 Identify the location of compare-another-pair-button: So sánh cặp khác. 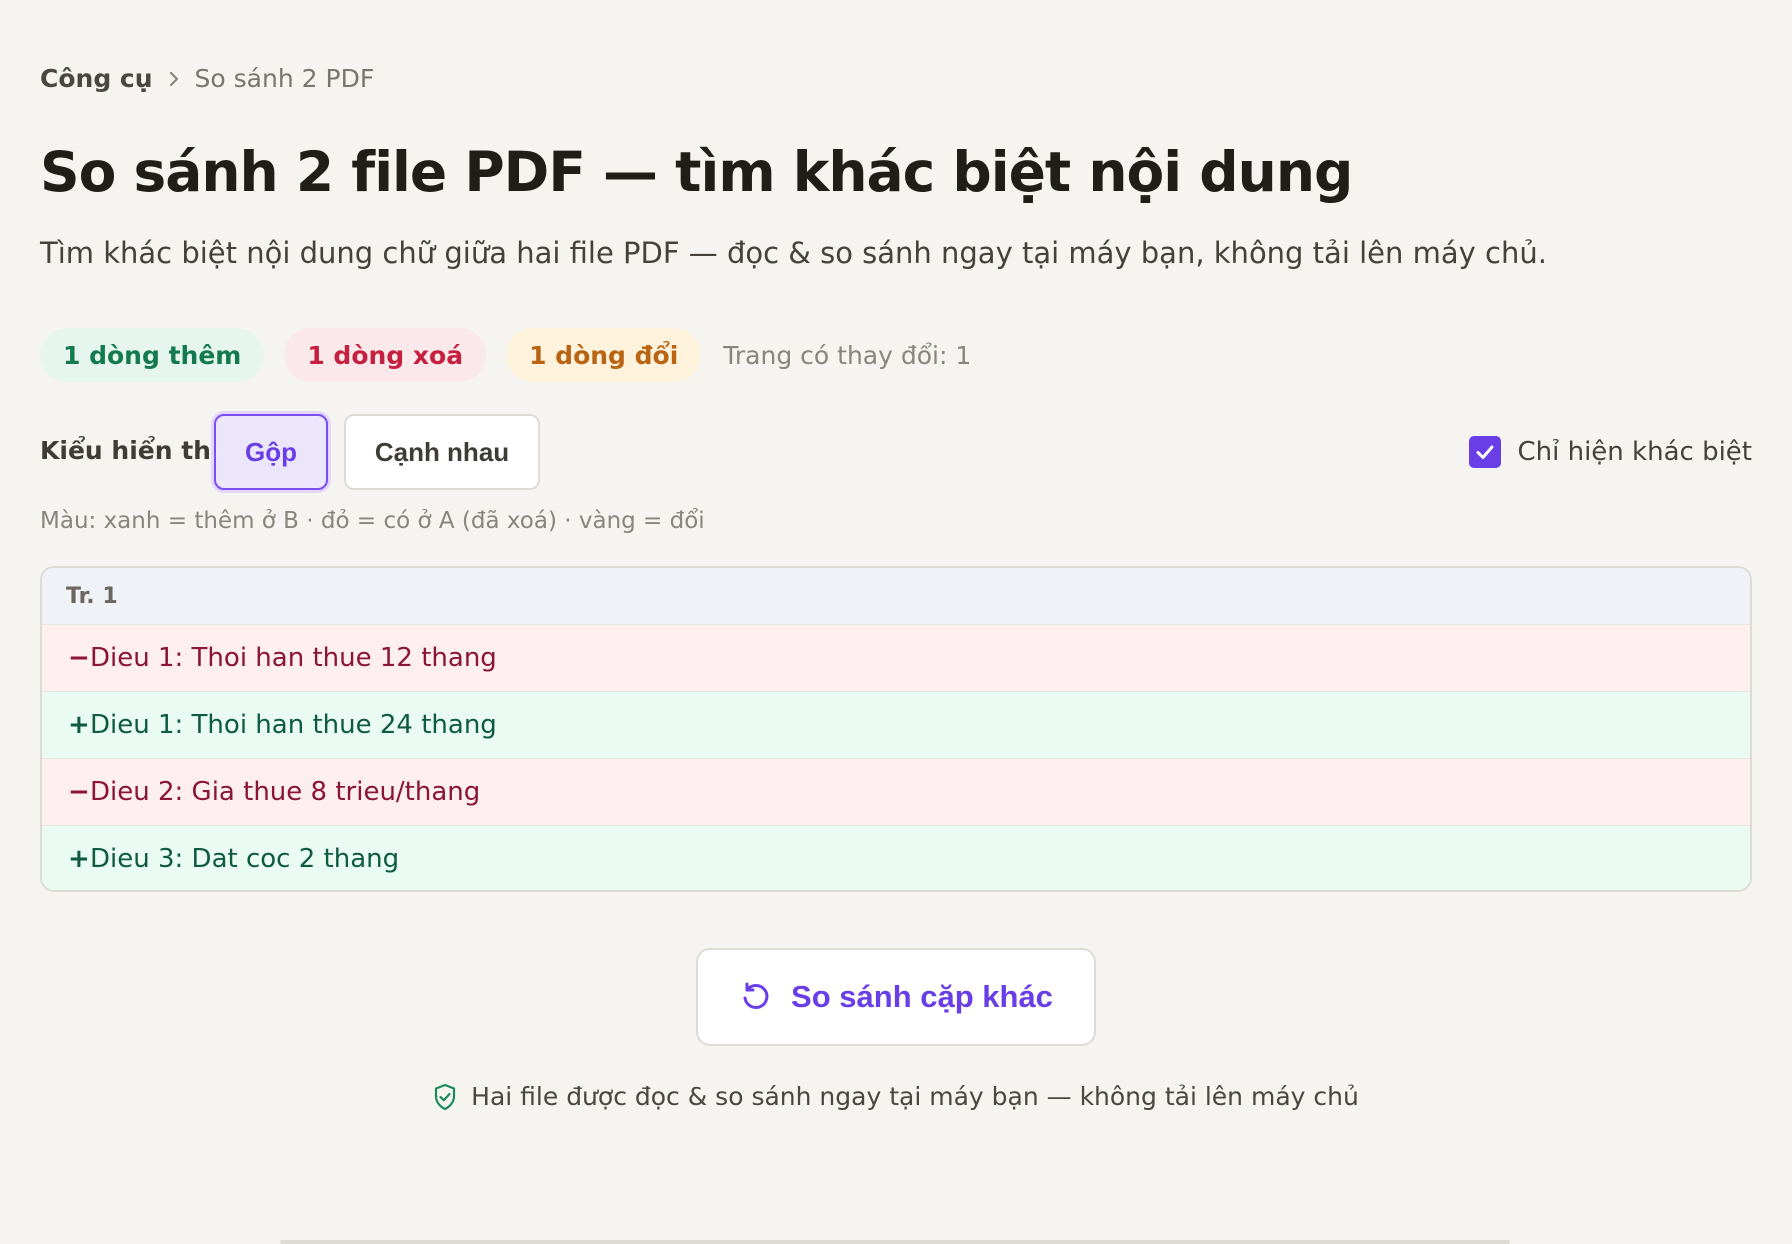
(896, 997).